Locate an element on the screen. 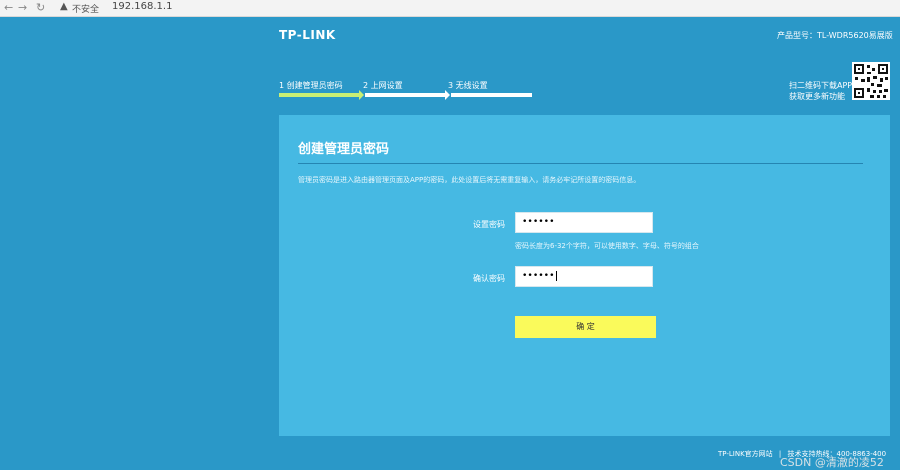  app-download-text: 扫二维码下载APP 获取更多新功能 is located at coordinates (820, 91).